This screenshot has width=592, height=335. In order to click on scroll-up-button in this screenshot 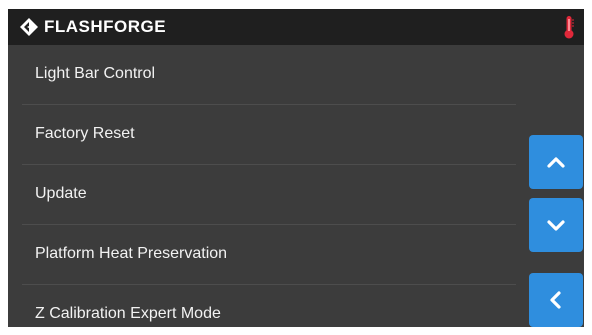, I will do `click(556, 162)`.